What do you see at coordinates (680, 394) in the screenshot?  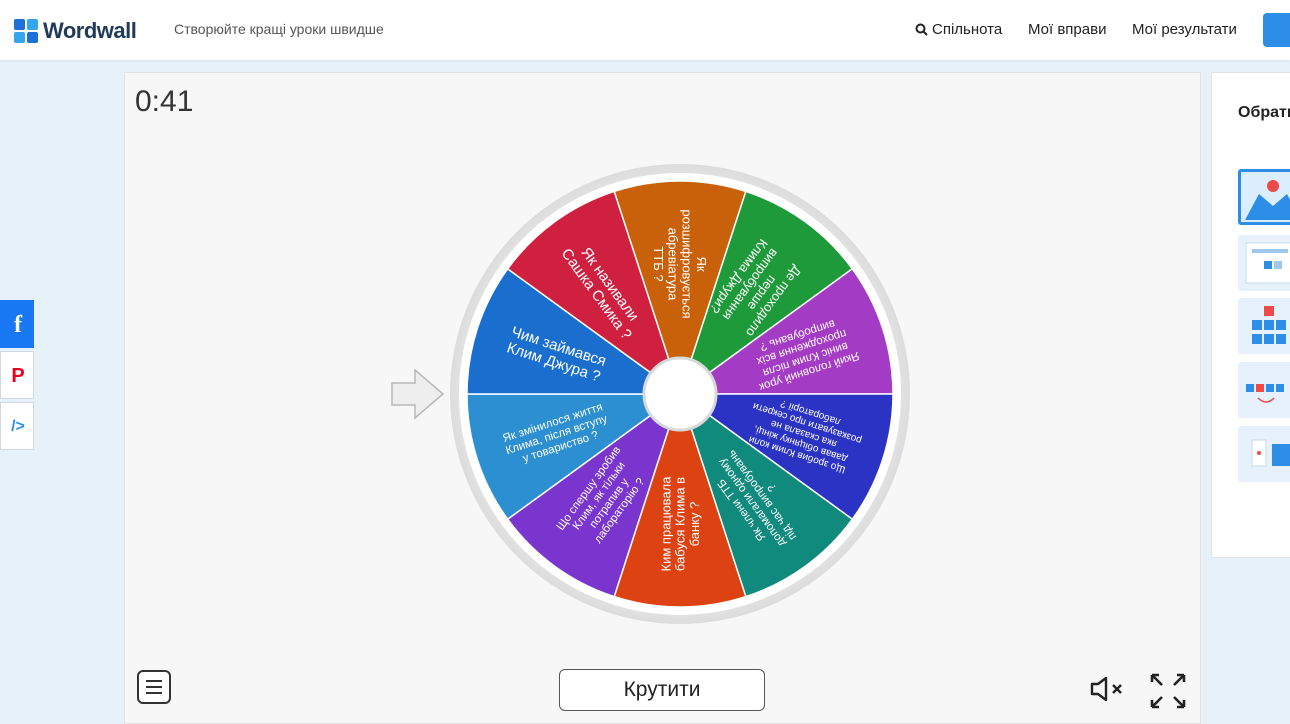 I see `wheel-center` at bounding box center [680, 394].